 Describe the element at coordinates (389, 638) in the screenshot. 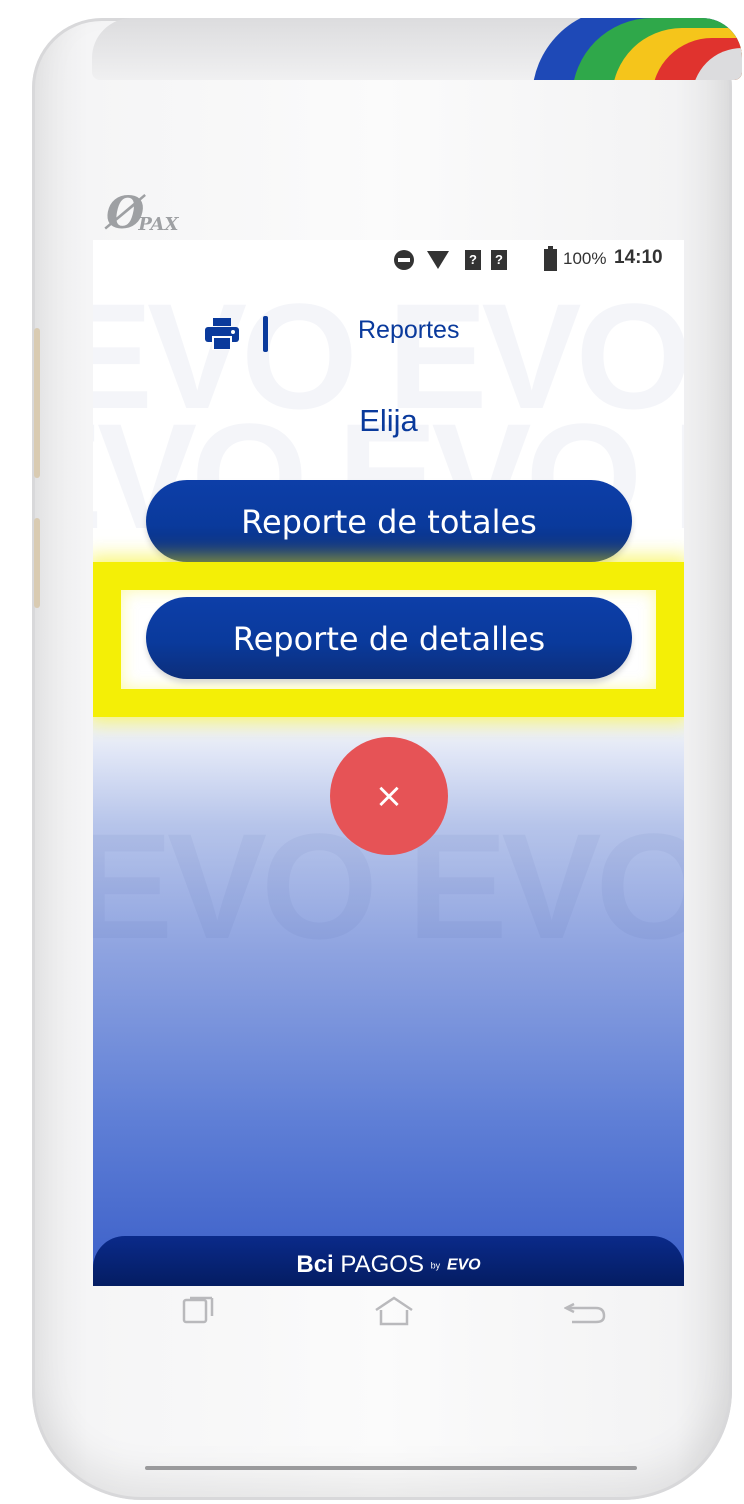

I see `report-details-button: Reporte de detalles` at that location.